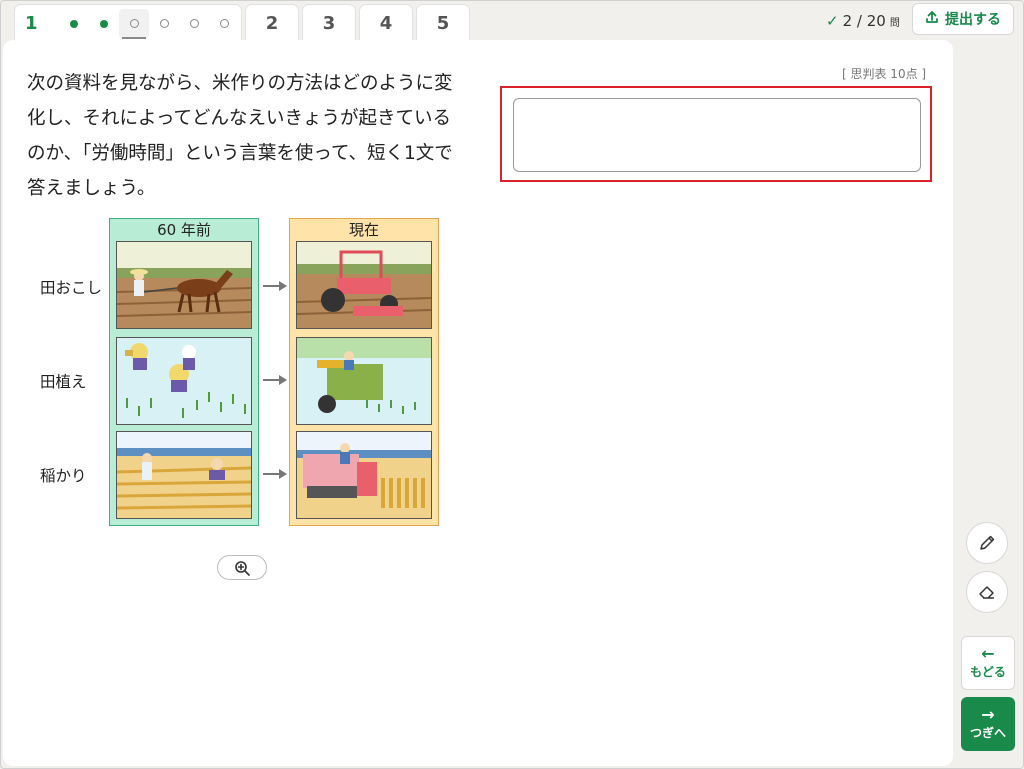 The width and height of the screenshot is (1024, 769). I want to click on scene-past-harvest, so click(184, 475).